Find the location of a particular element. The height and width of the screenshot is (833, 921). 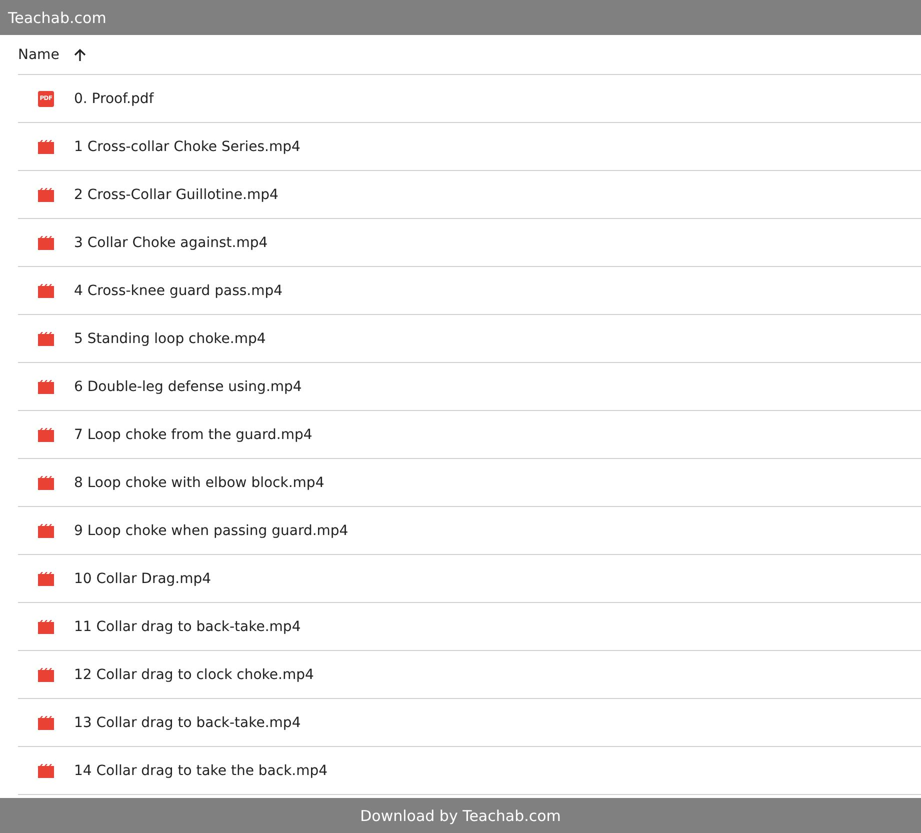

file-name: 10 Collar Drag.mp4 is located at coordinates (143, 578).